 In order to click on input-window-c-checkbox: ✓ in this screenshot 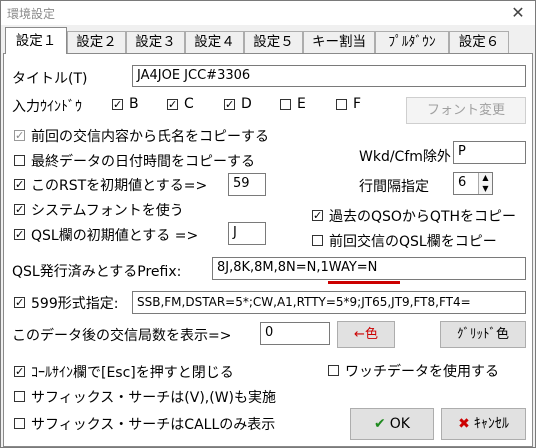, I will do `click(172, 104)`.